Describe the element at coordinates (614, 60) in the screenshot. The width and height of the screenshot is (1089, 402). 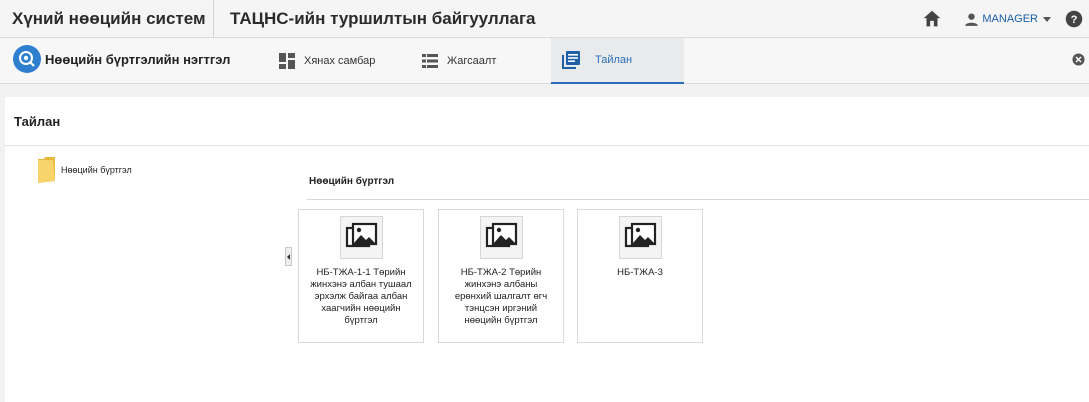
I see `tab-label: Тайлан` at that location.